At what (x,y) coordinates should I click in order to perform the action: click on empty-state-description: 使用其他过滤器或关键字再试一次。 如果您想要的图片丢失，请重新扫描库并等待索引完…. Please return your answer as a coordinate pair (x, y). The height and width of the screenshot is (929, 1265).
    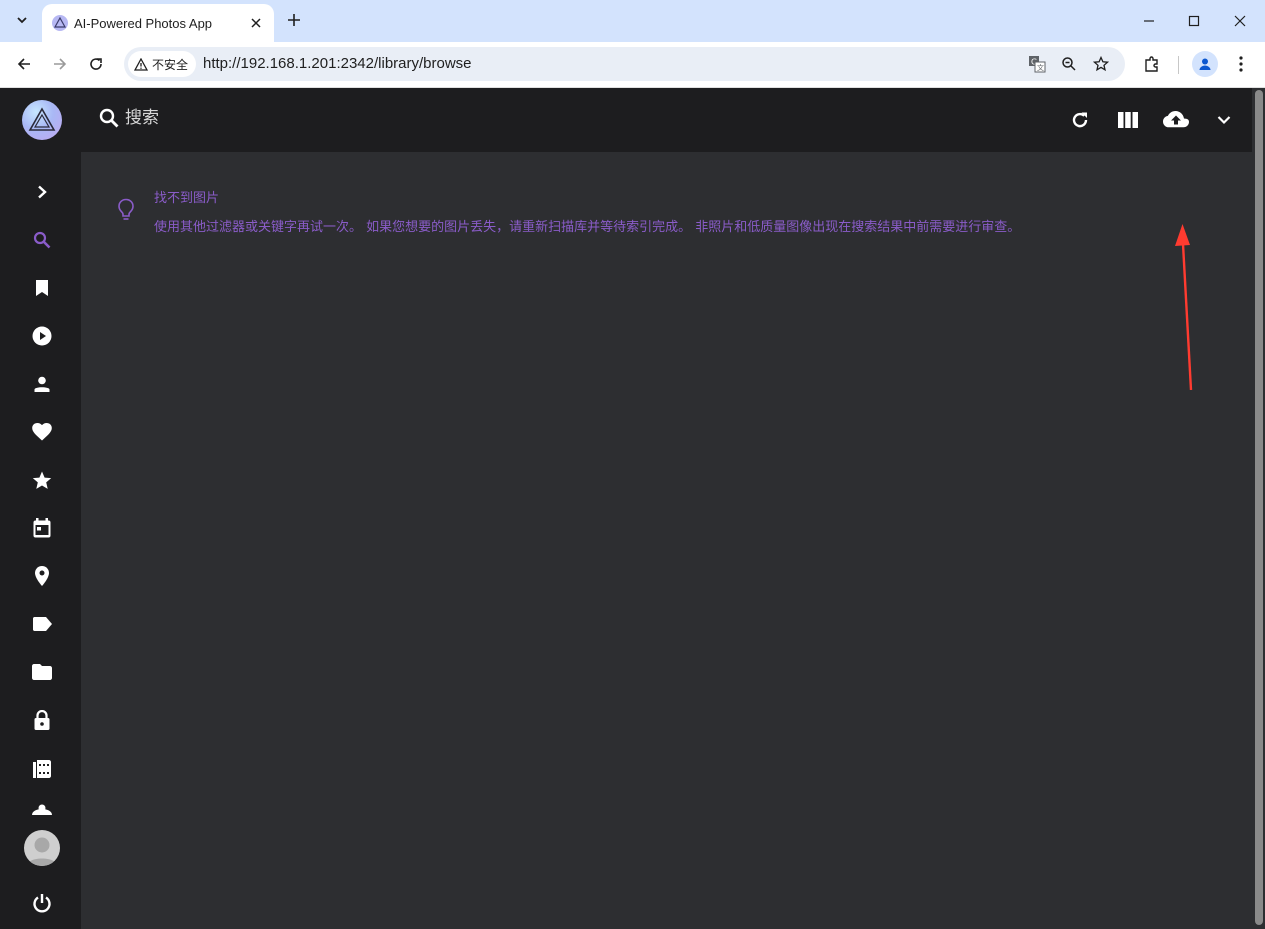
    Looking at the image, I should click on (587, 227).